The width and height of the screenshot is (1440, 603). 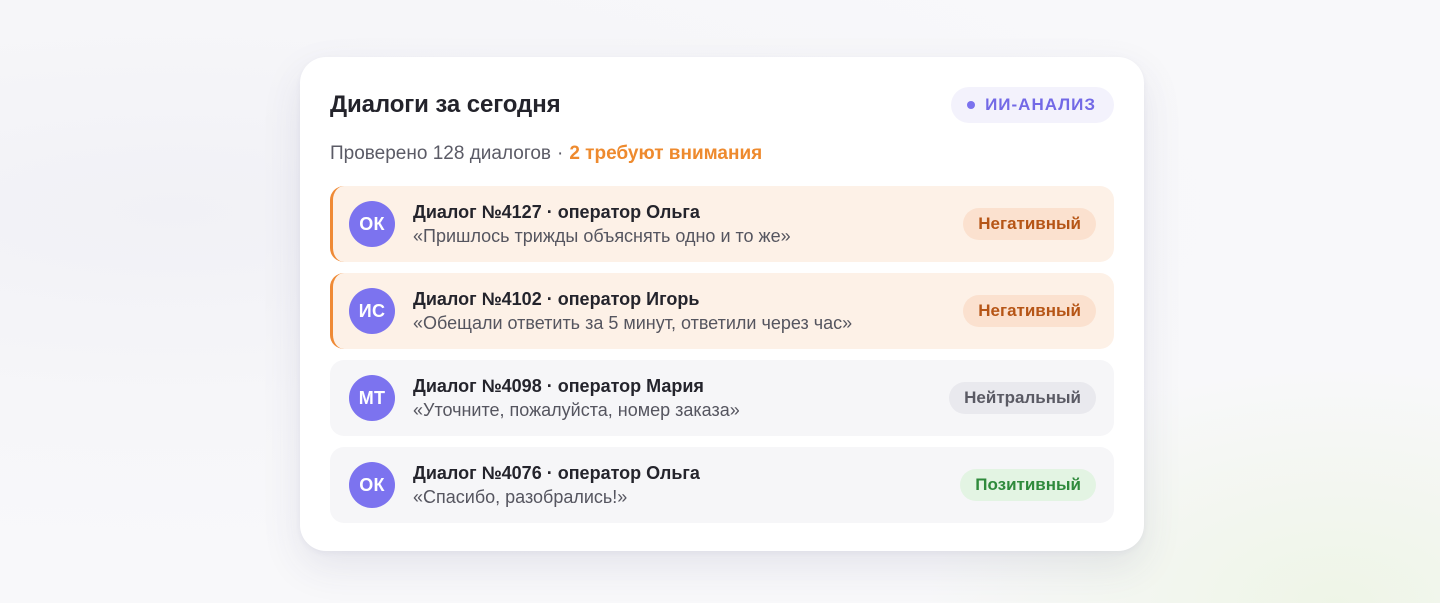 I want to click on dialog-quote: «Уточните, пожалуйста, номер заказа», so click(x=576, y=410).